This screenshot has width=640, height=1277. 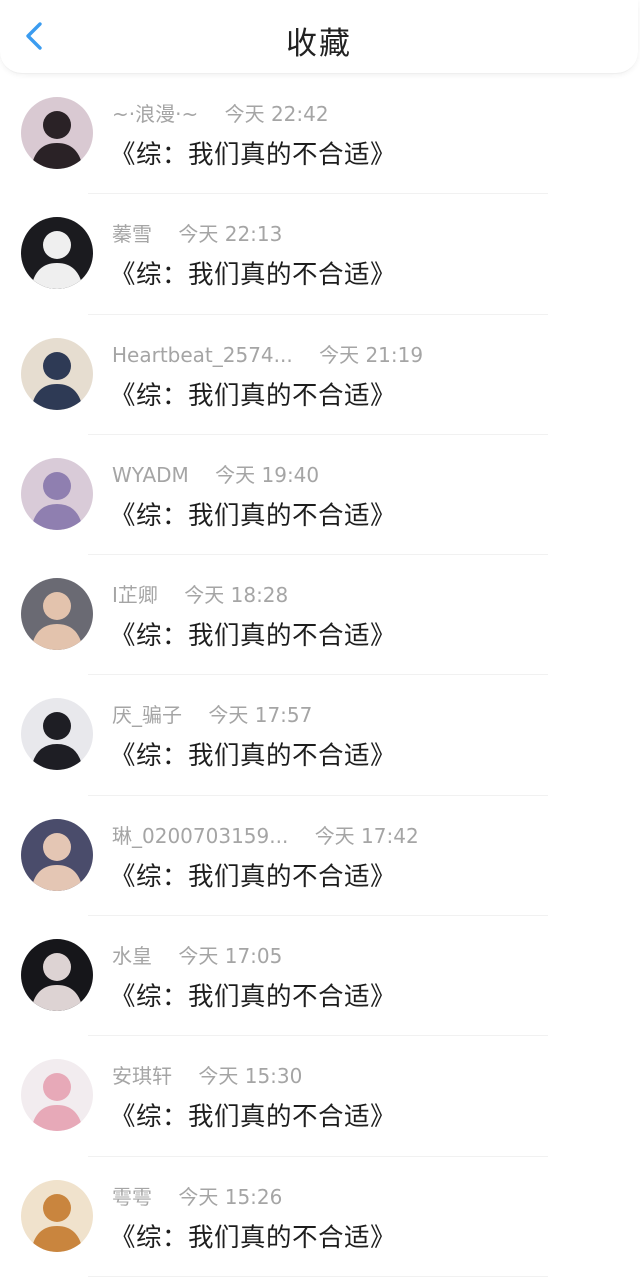 What do you see at coordinates (267, 474) in the screenshot?
I see `timestamp: 今天 19:40` at bounding box center [267, 474].